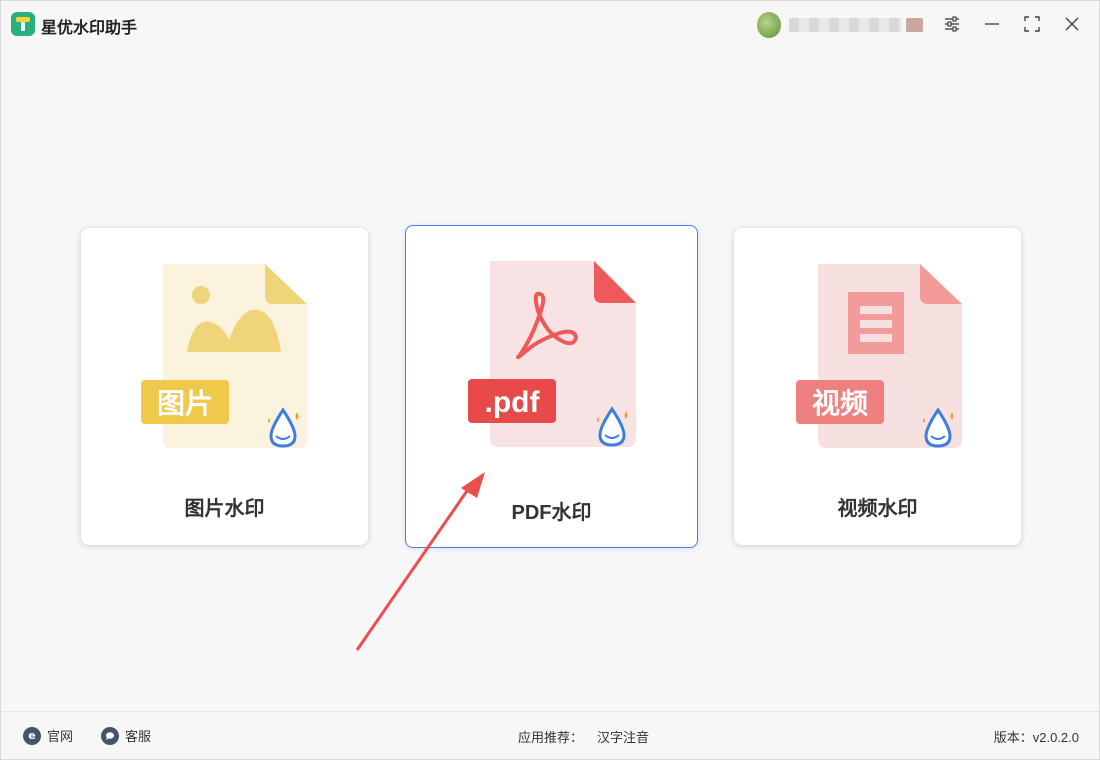 The width and height of the screenshot is (1100, 760). I want to click on maximize-button, so click(1032, 24).